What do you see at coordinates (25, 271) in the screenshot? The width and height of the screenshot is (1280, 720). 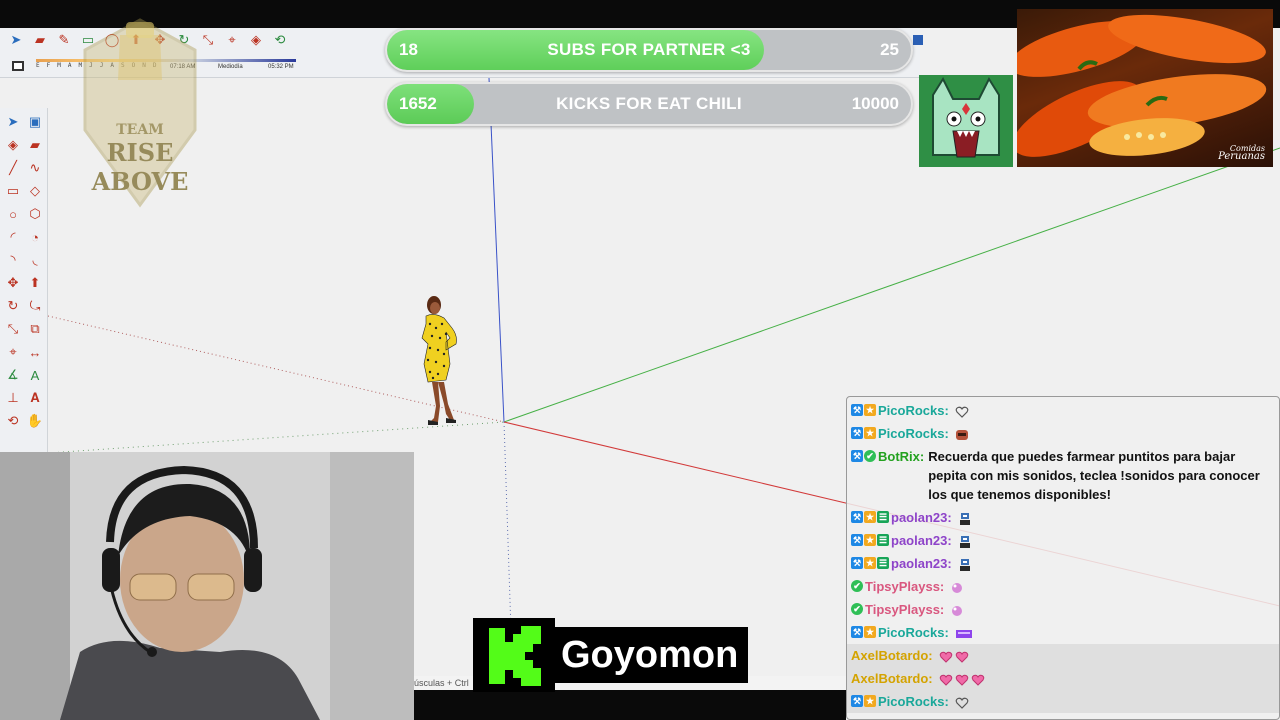 I see `tool-palette-grid: ➤ ▣ ◈ ▰ ╱ ∿ ▭ ◇ ○ ⬡ ◜ ◔ ◝ ◟ ✥ ⬆ ↻ ⤿ ⤡ ⧉ ⌖ ↔ ∡ A ⊥ 𝐀 ⟲ ✋` at bounding box center [25, 271].